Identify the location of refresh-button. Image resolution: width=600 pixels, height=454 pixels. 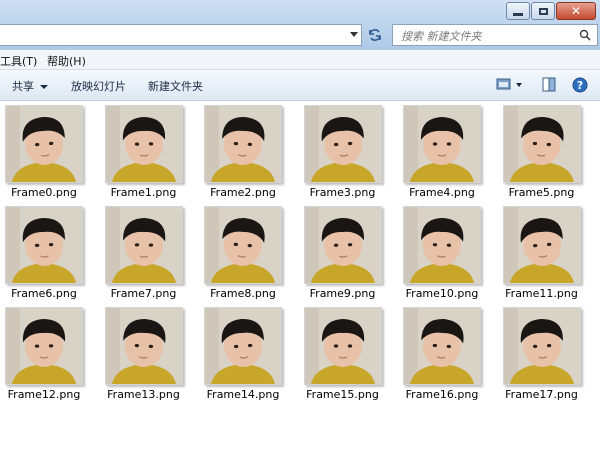
(375, 35).